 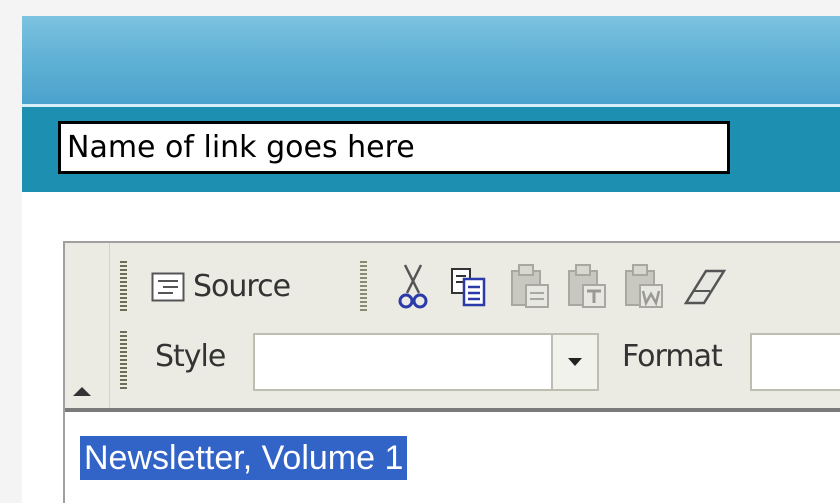 I want to click on source-button: Source, so click(x=221, y=287).